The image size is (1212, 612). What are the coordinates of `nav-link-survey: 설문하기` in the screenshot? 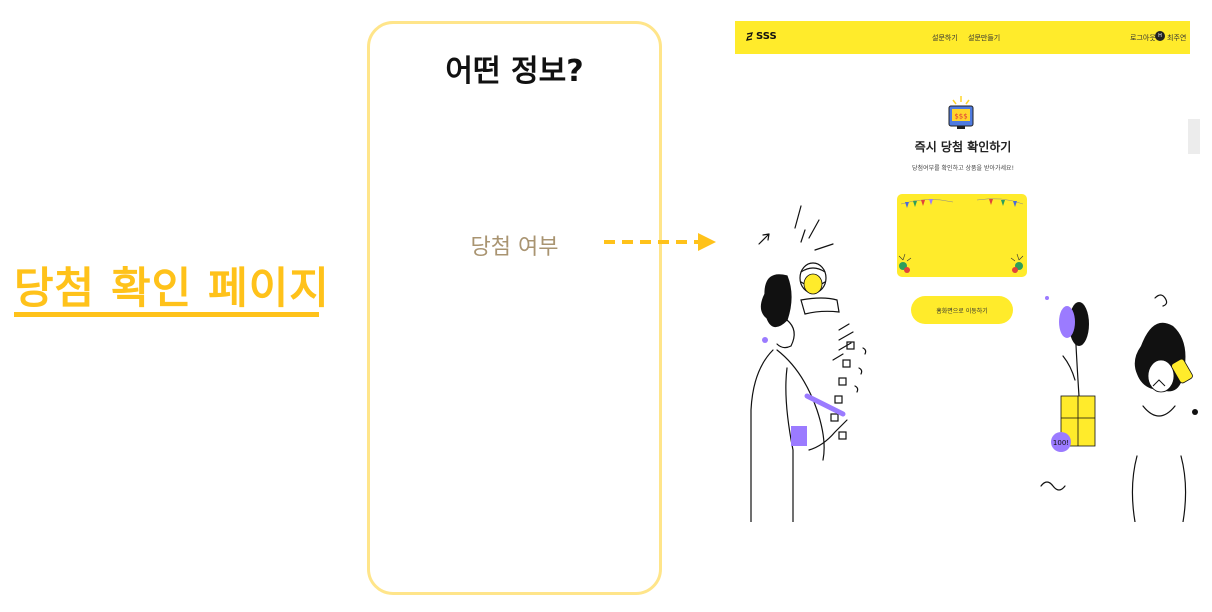 It's located at (945, 38).